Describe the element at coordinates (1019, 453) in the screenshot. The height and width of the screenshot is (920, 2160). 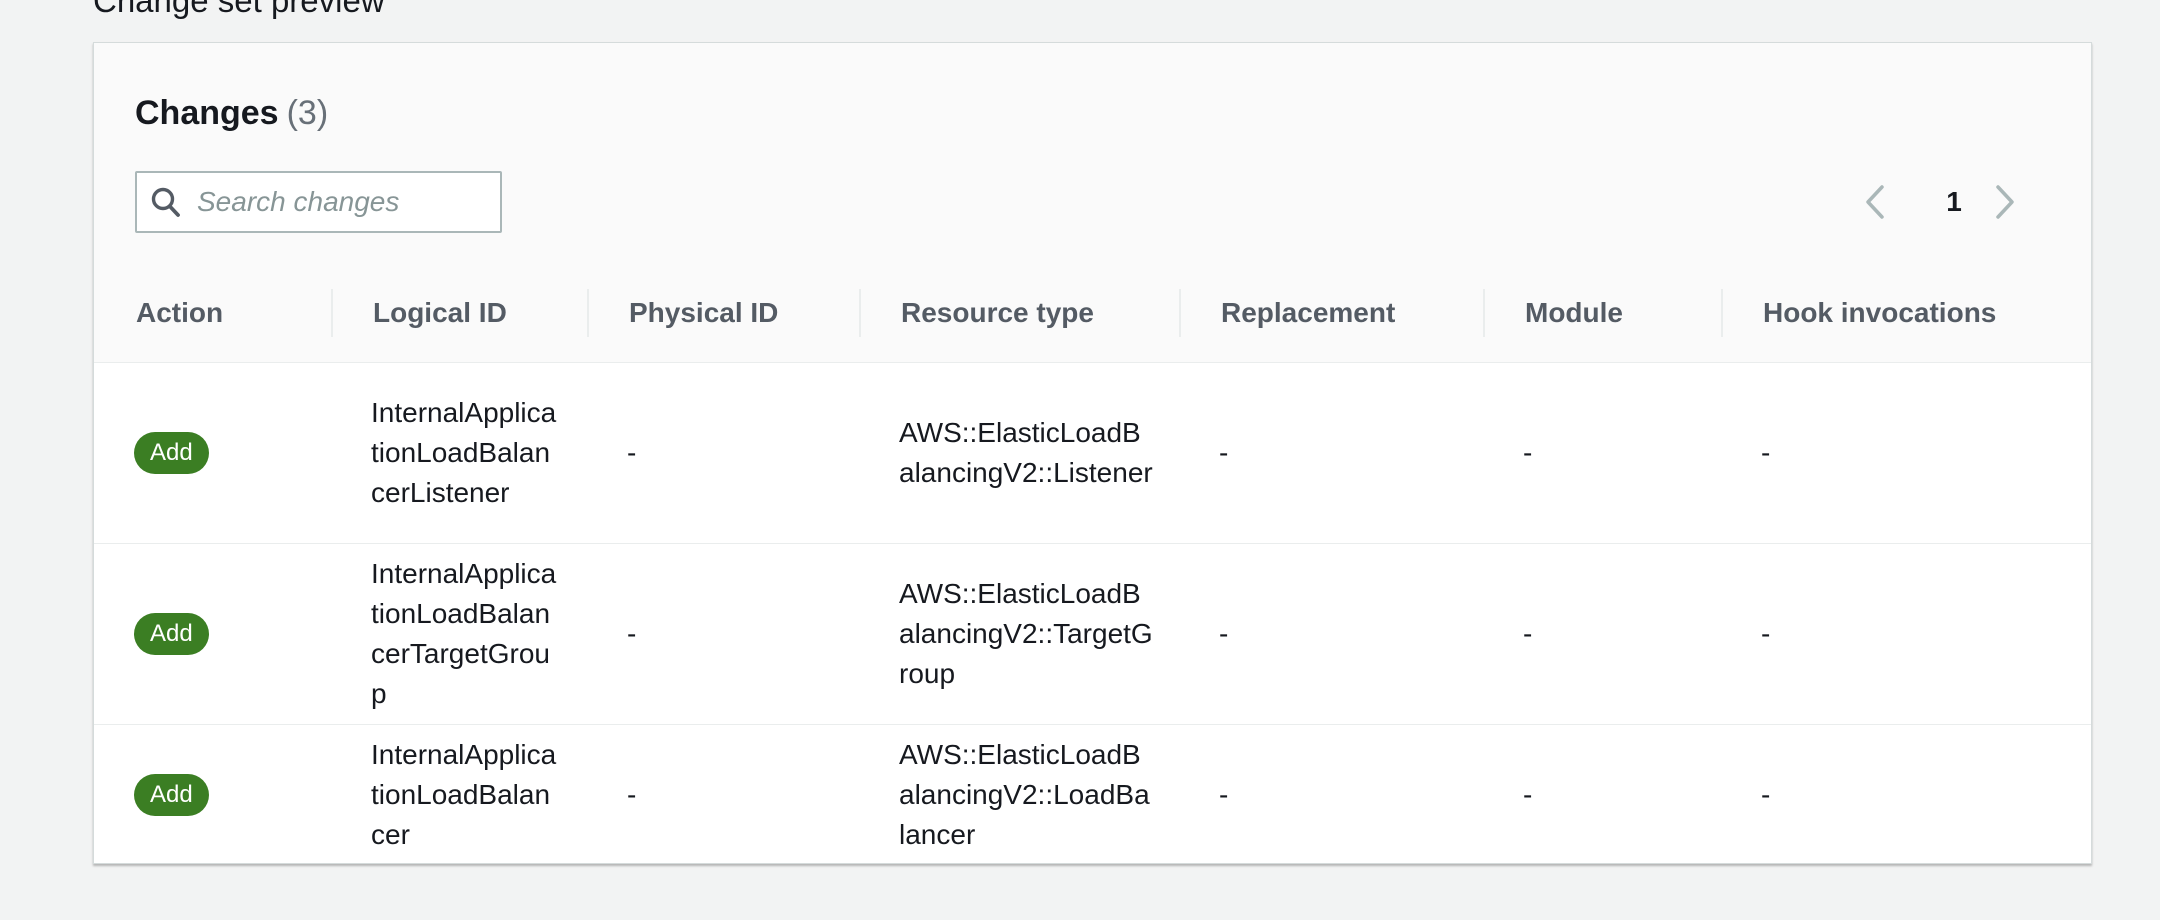
I see `resource-type-cell: AWS::ElasticLoadBalancingV2::Listener` at that location.